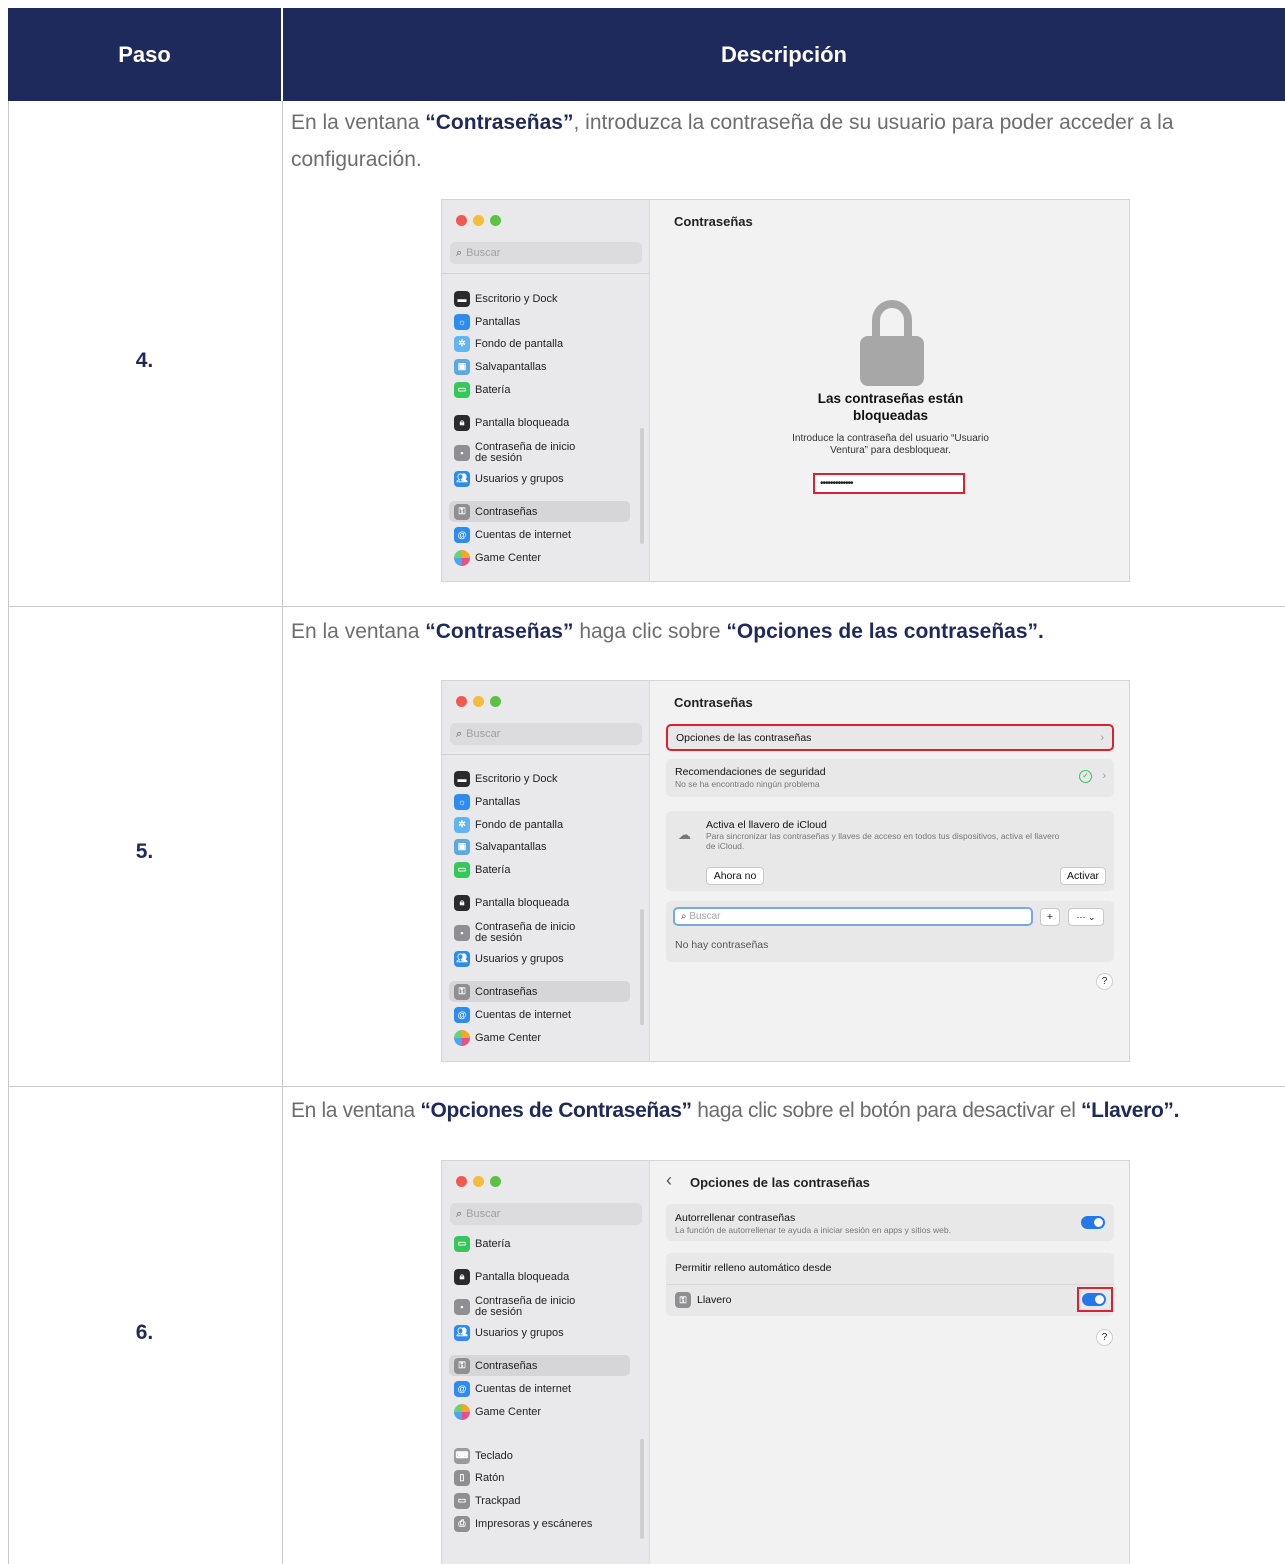  Describe the element at coordinates (853, 916) in the screenshot. I see `password-search-input: ⌕ Buscar` at that location.